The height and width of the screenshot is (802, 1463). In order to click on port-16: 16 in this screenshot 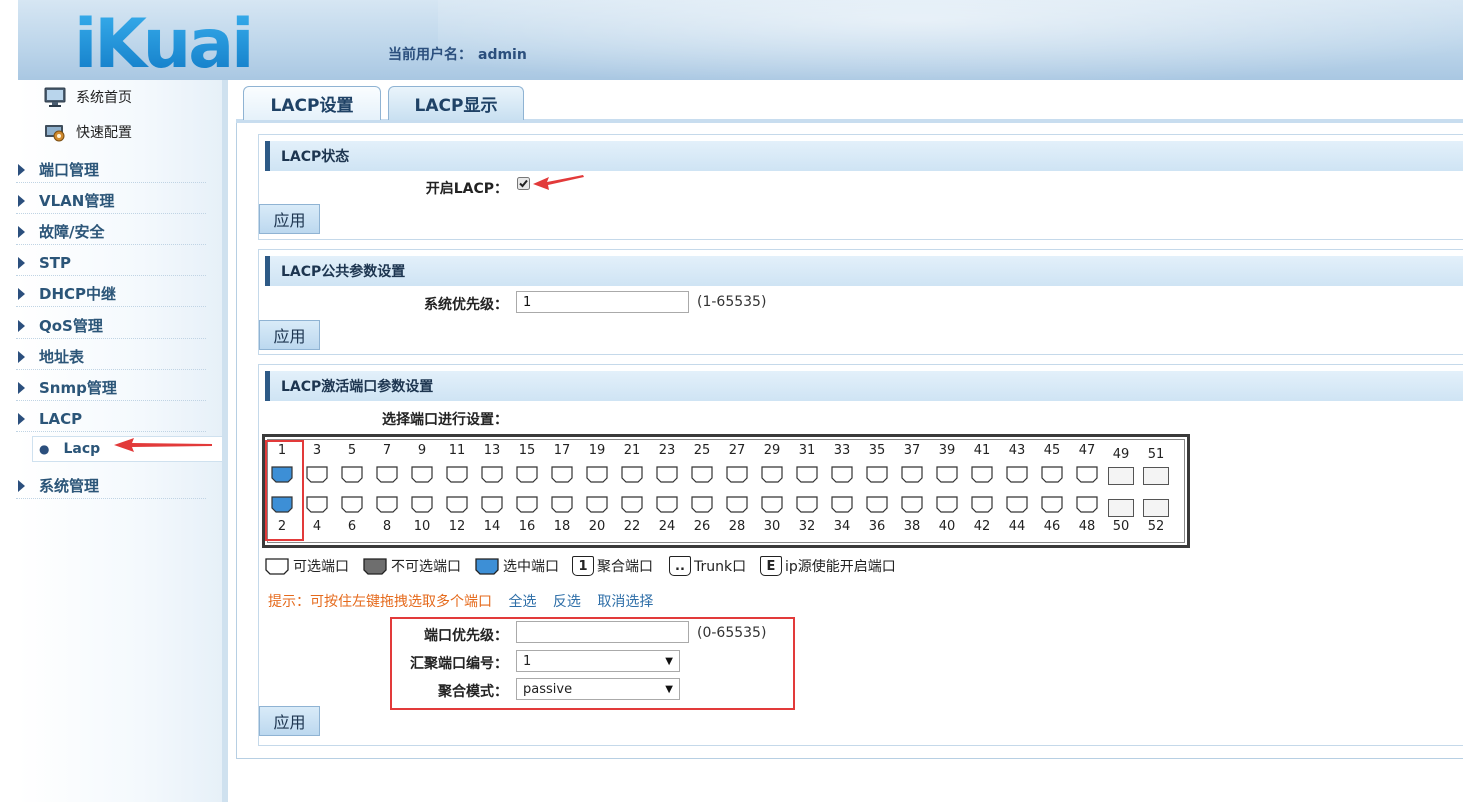, I will do `click(527, 513)`.